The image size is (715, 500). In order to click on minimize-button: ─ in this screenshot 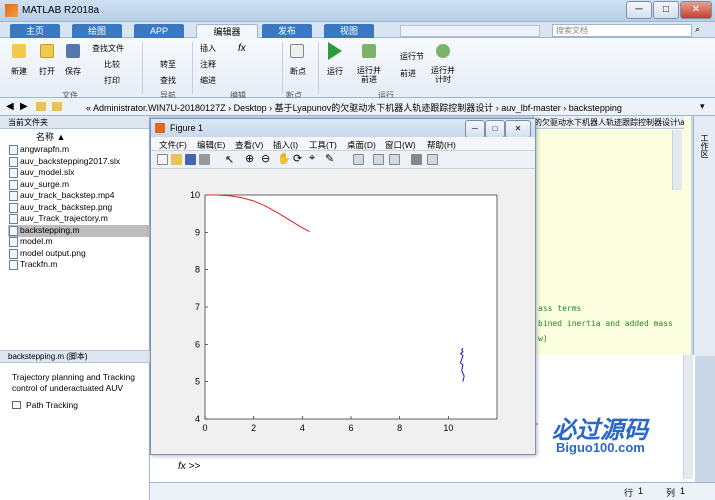, I will do `click(639, 10)`.